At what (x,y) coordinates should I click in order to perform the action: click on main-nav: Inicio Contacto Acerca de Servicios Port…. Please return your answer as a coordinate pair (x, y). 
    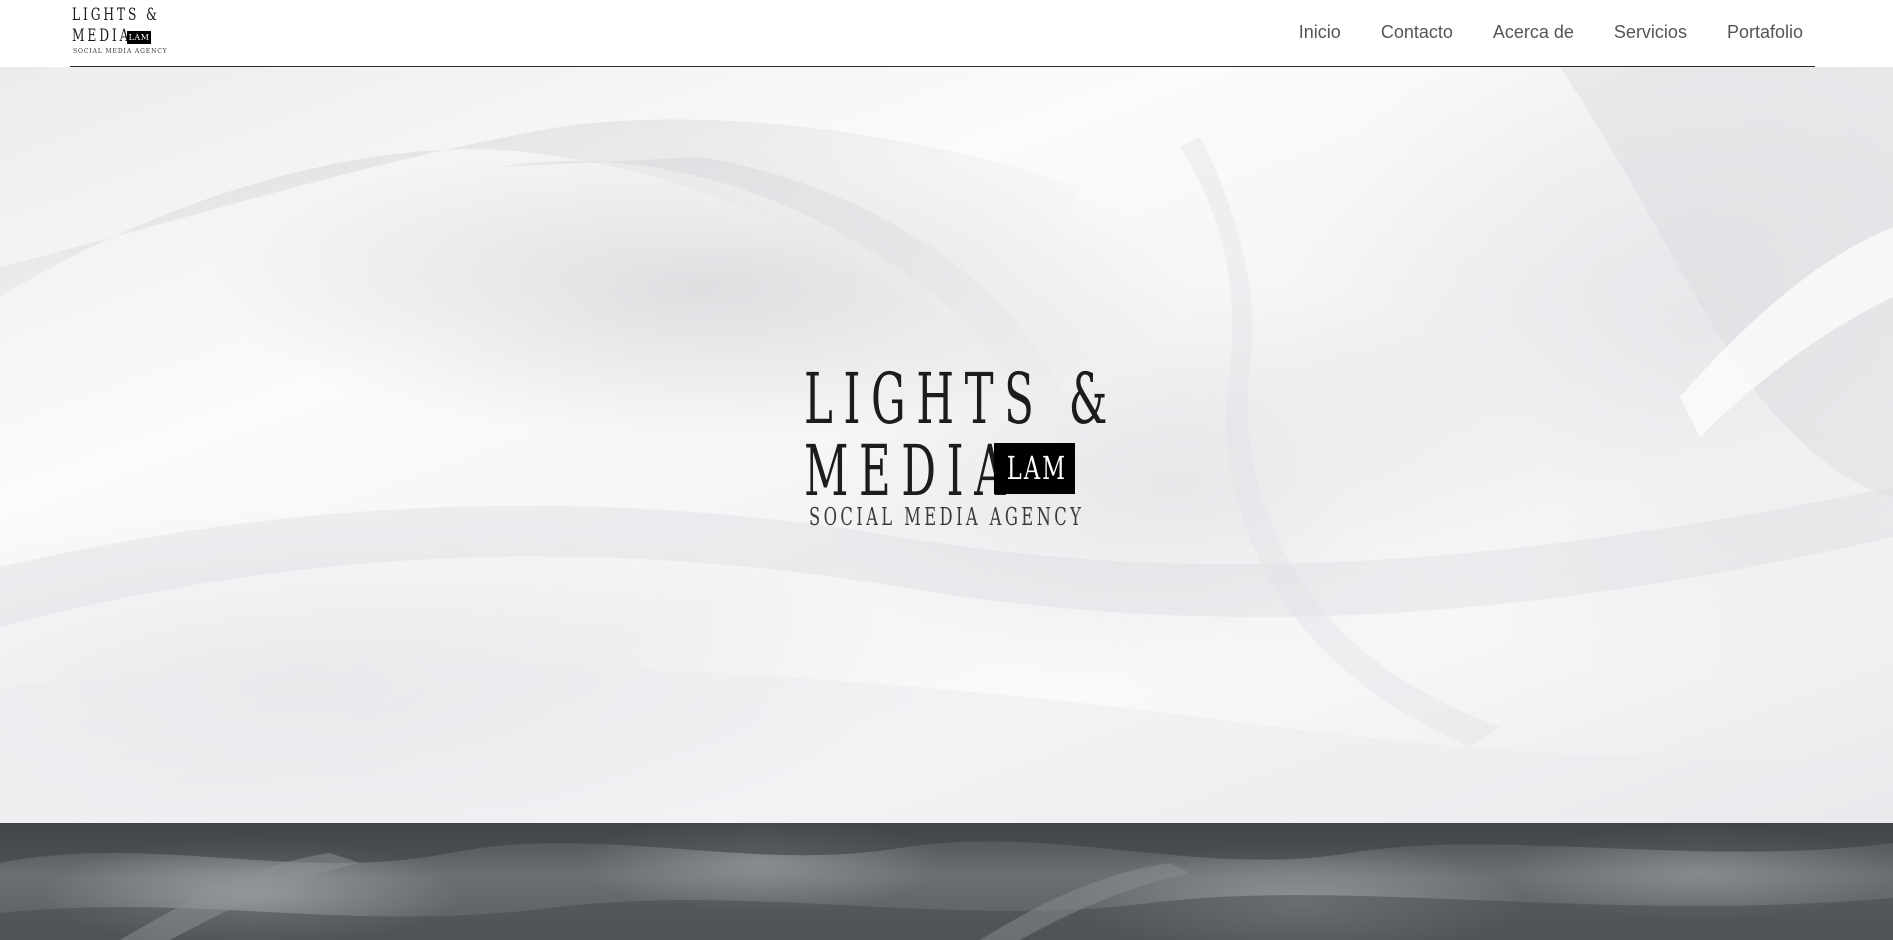
    Looking at the image, I should click on (1531, 32).